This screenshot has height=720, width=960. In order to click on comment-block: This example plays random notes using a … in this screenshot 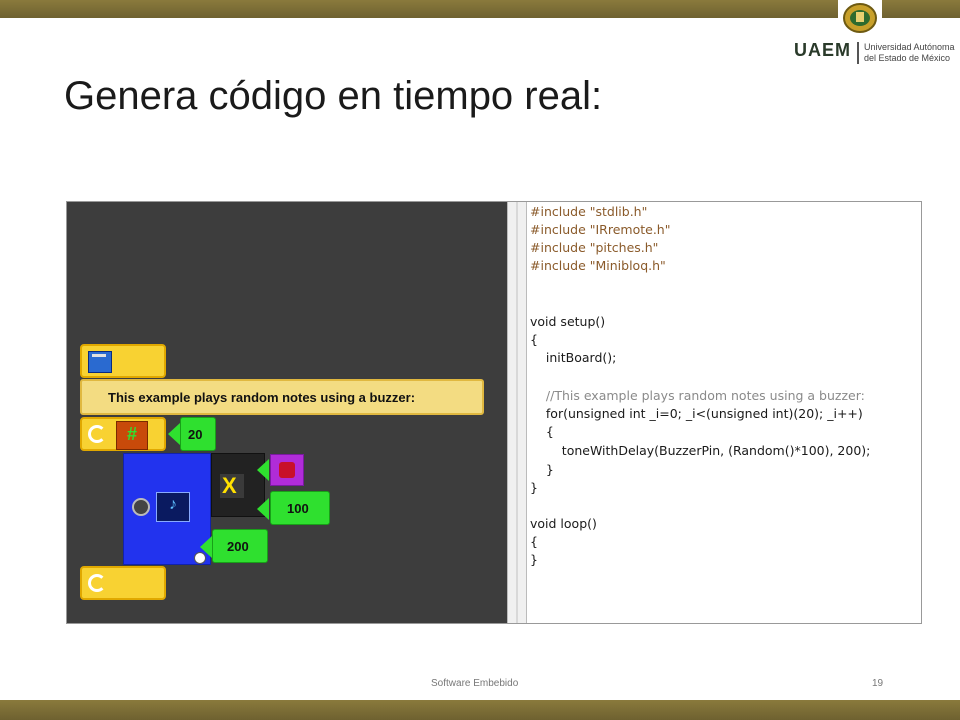, I will do `click(282, 397)`.